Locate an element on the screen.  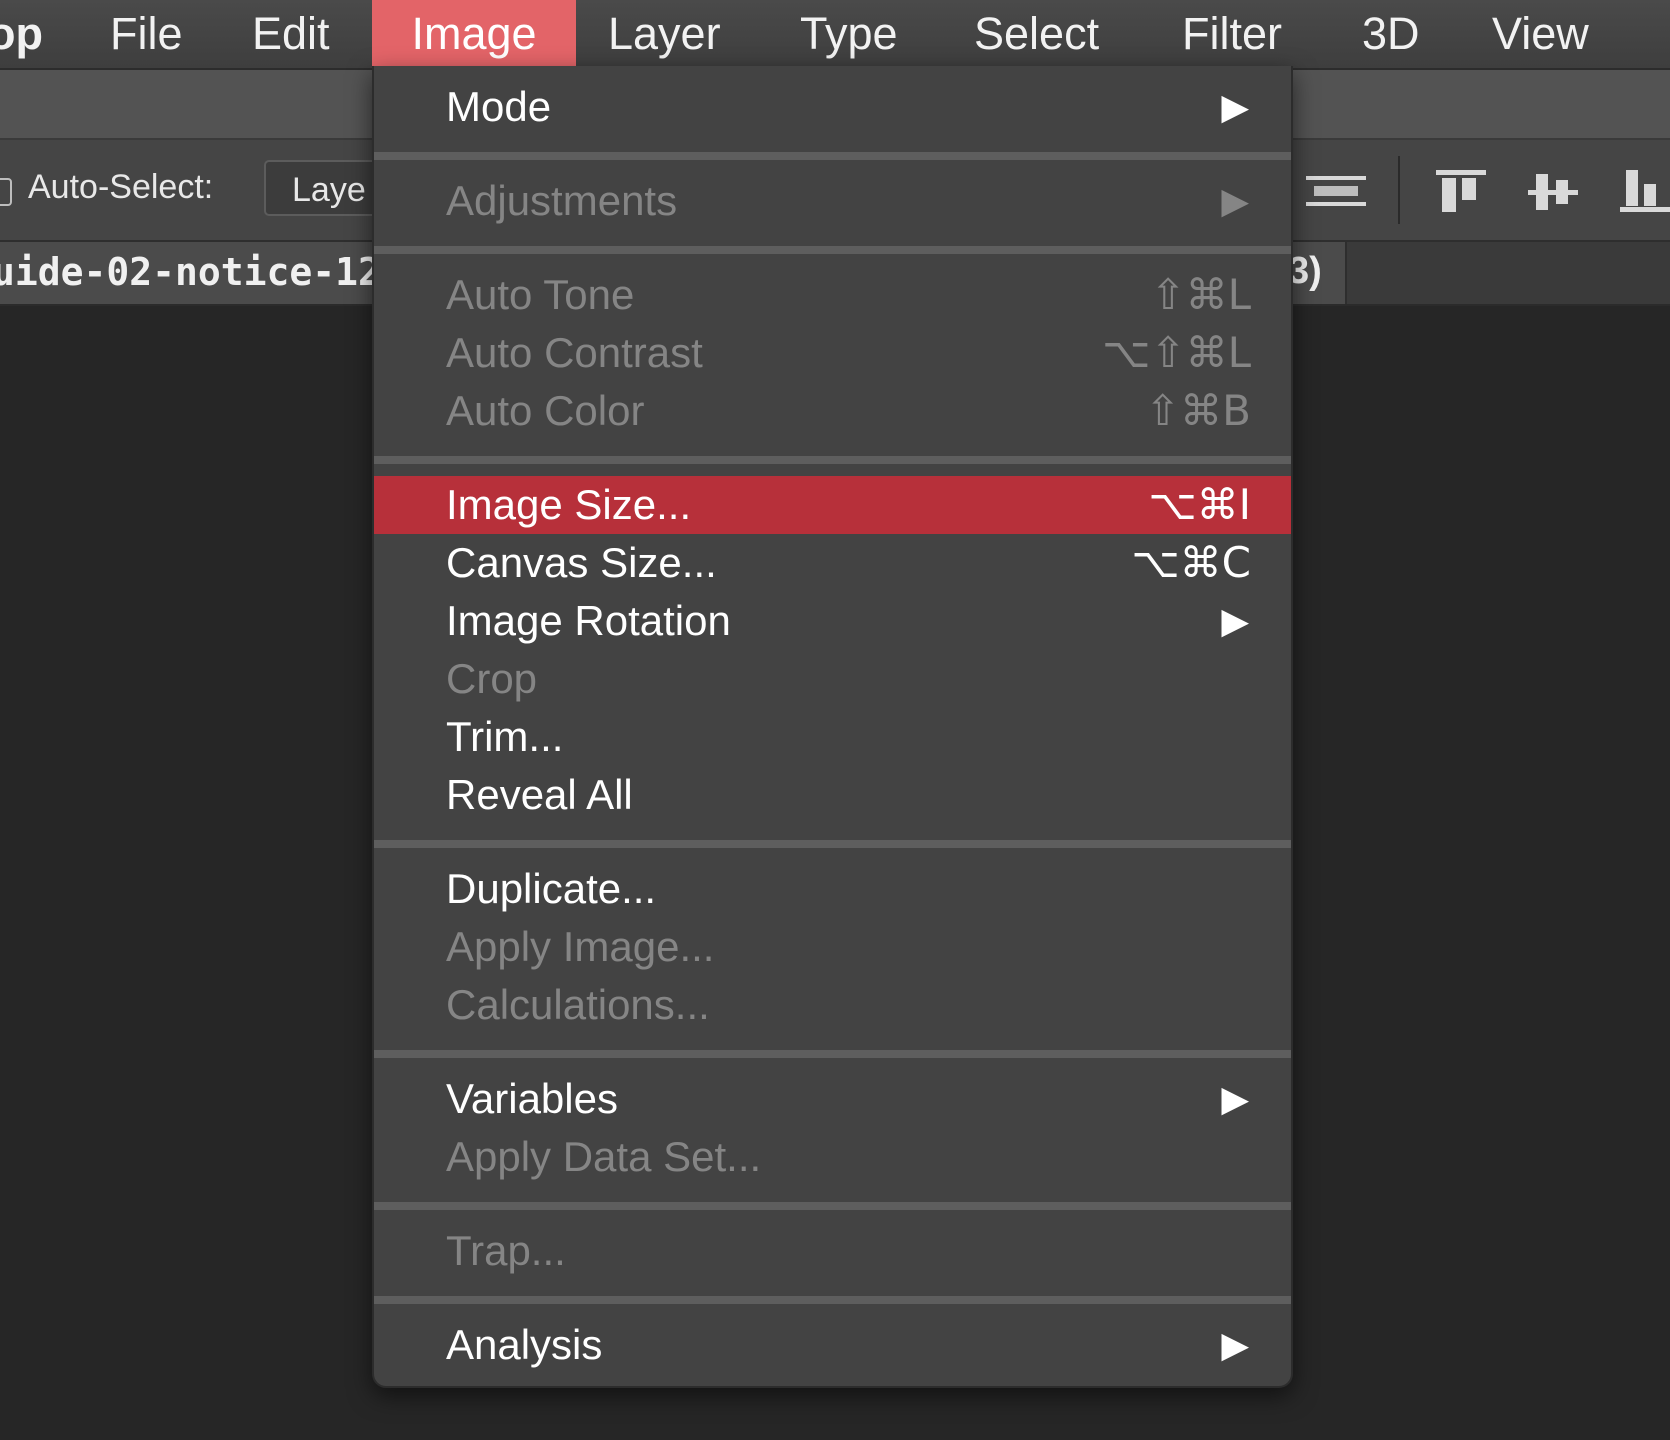
menu-item-auto-tone: Auto Tone ⇧⌘L is located at coordinates (832, 295).